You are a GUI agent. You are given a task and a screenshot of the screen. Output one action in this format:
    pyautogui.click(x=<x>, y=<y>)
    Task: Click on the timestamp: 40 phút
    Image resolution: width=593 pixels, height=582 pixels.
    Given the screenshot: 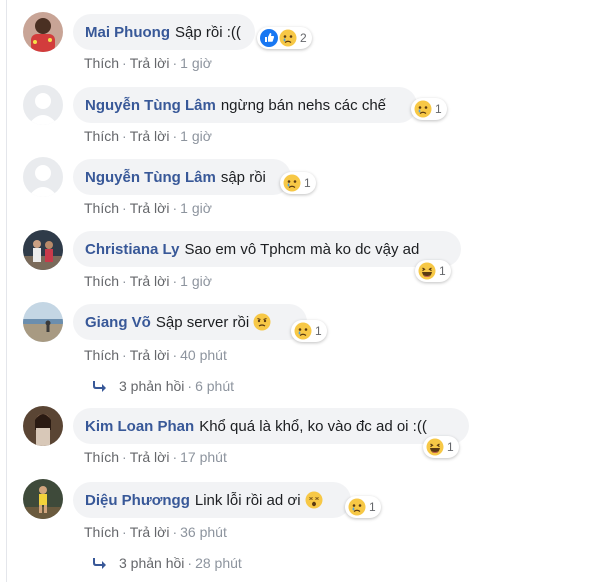 What is the action you would take?
    pyautogui.click(x=203, y=355)
    